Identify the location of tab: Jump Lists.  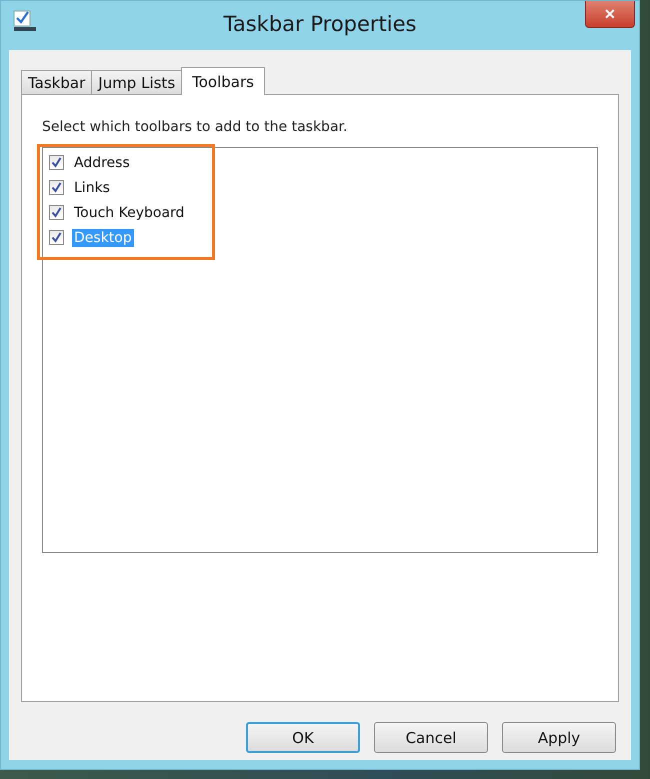
(136, 82).